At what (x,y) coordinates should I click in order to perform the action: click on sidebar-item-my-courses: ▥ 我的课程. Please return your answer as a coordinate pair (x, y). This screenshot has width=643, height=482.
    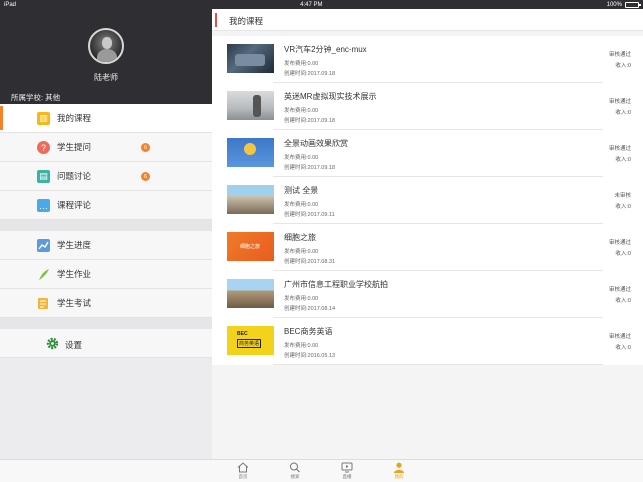
    Looking at the image, I should click on (106, 118).